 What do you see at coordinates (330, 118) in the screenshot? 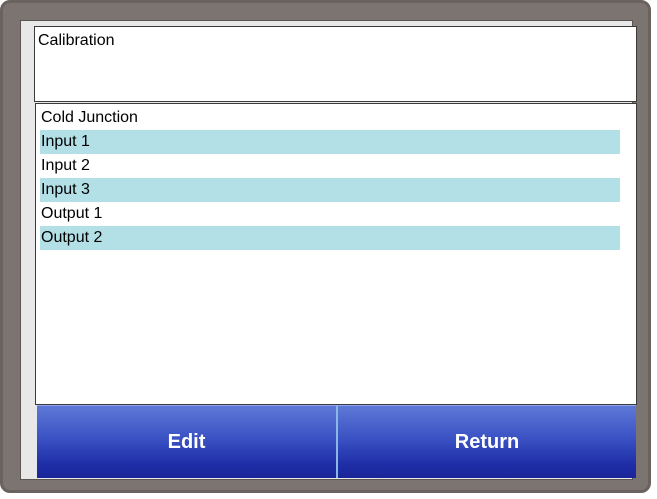
I see `list-item-cold-junction: Cold Junction` at bounding box center [330, 118].